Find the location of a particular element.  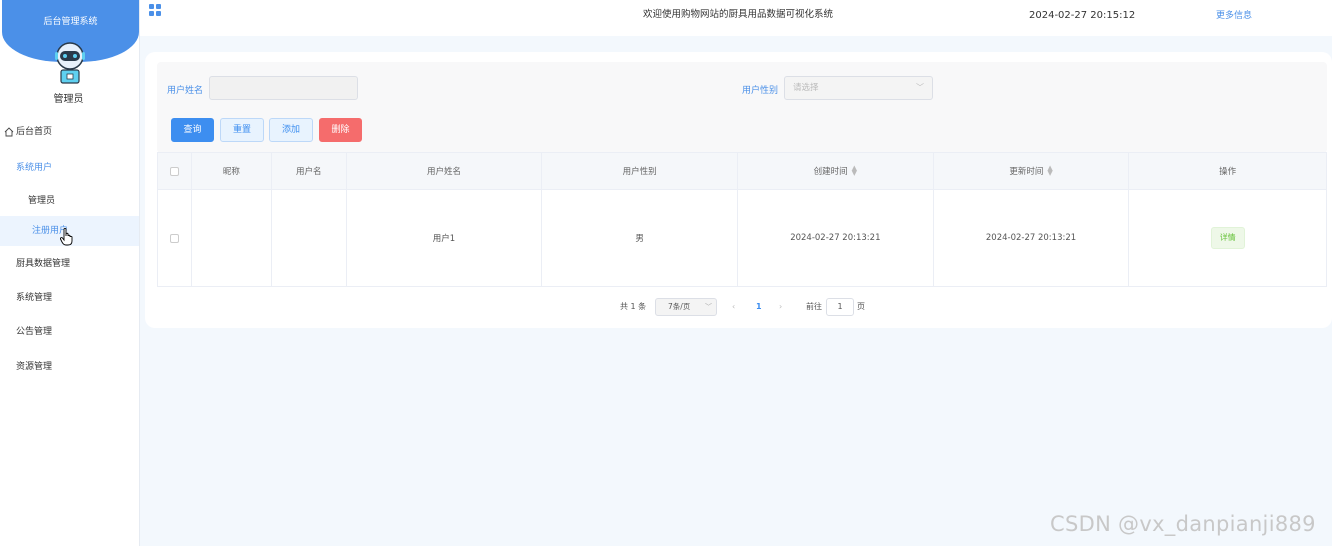

sidebar-item-label: 厨具数据管理 is located at coordinates (43, 264).